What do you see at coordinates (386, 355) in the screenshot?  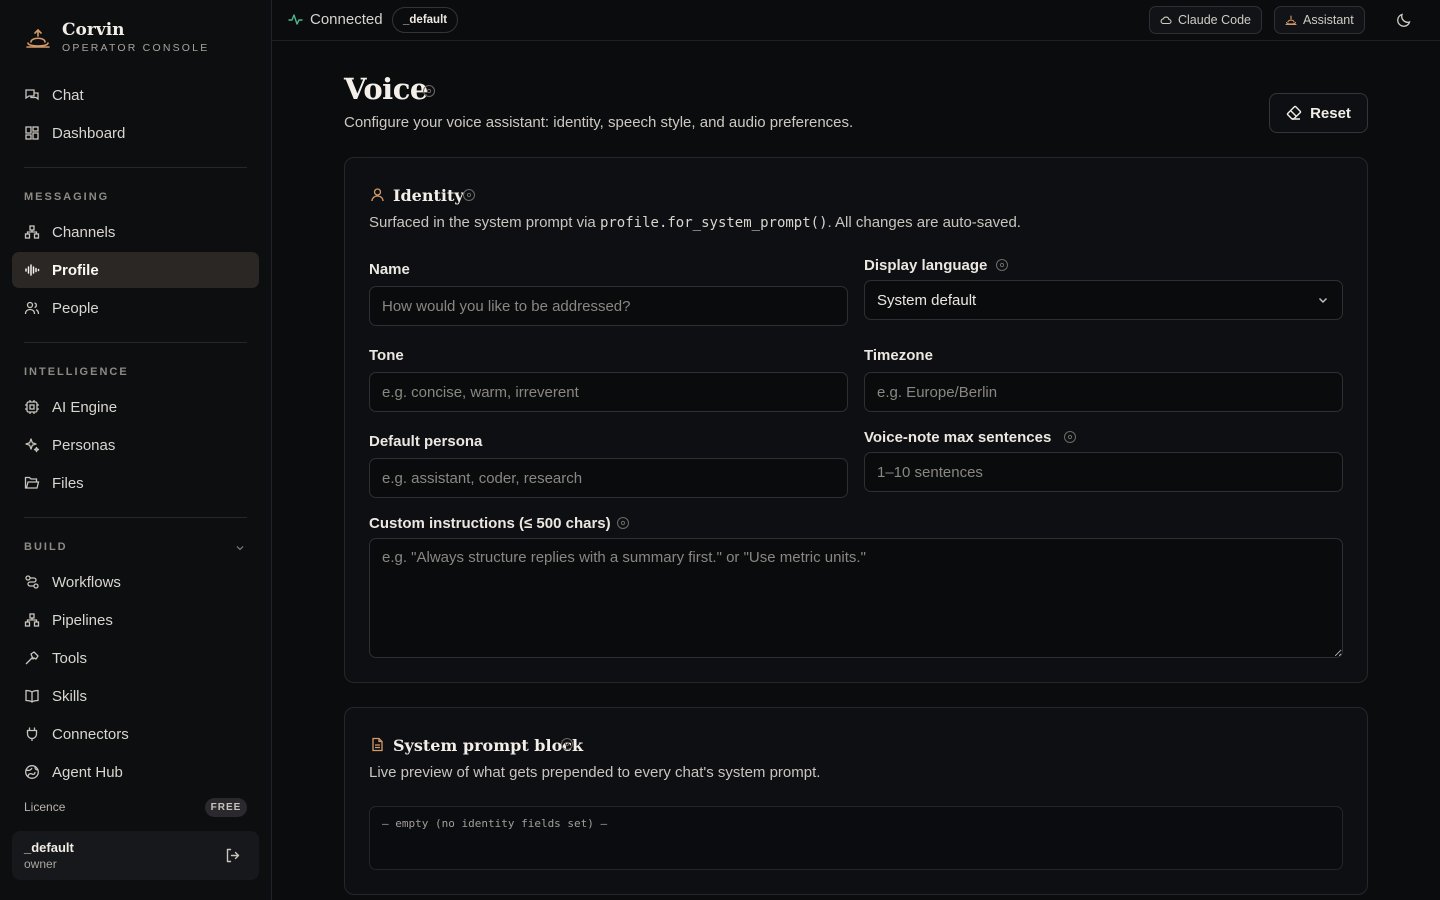 I see `tone-label: Tone` at bounding box center [386, 355].